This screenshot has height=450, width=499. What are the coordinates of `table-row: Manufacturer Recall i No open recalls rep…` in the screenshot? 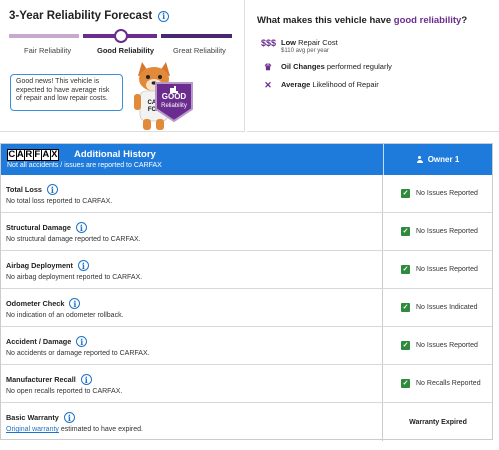 It's located at (246, 384).